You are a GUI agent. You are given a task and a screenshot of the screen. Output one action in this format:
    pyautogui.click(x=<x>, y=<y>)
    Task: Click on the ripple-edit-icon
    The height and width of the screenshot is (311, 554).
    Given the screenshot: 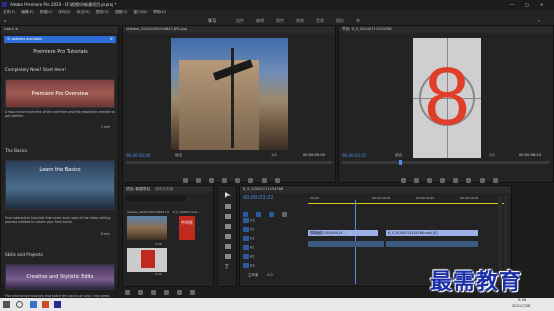 What is the action you would take?
    pyautogui.click(x=228, y=216)
    